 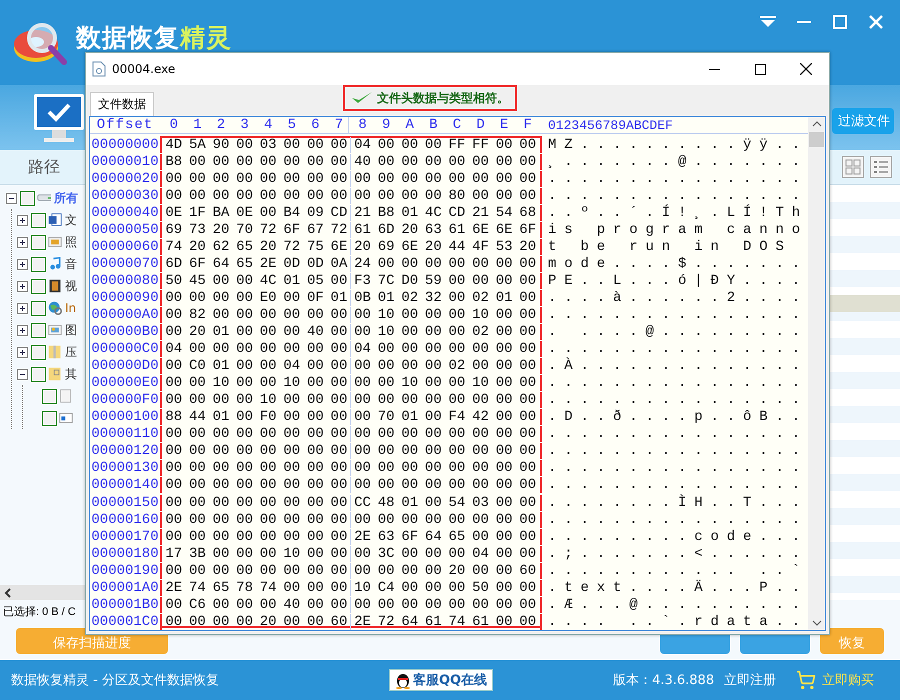 What do you see at coordinates (480, 502) in the screenshot?
I see `hex-byte: 03` at bounding box center [480, 502].